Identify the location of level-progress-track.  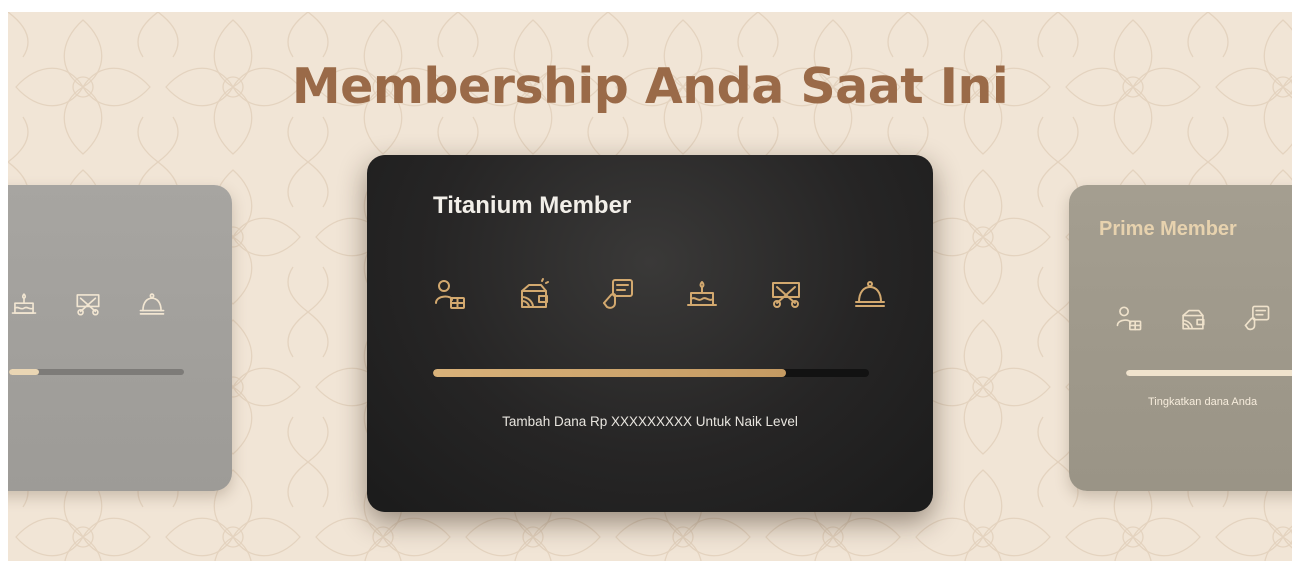
(651, 373).